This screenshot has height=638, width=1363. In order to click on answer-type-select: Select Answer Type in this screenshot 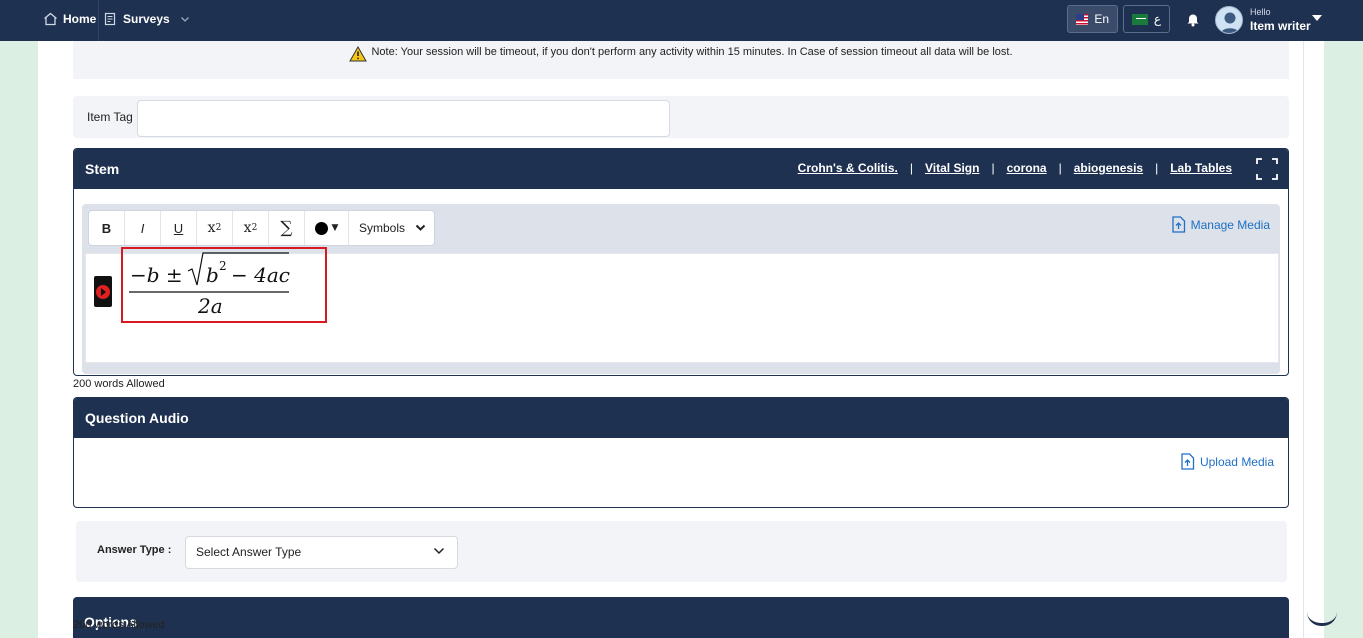, I will do `click(321, 552)`.